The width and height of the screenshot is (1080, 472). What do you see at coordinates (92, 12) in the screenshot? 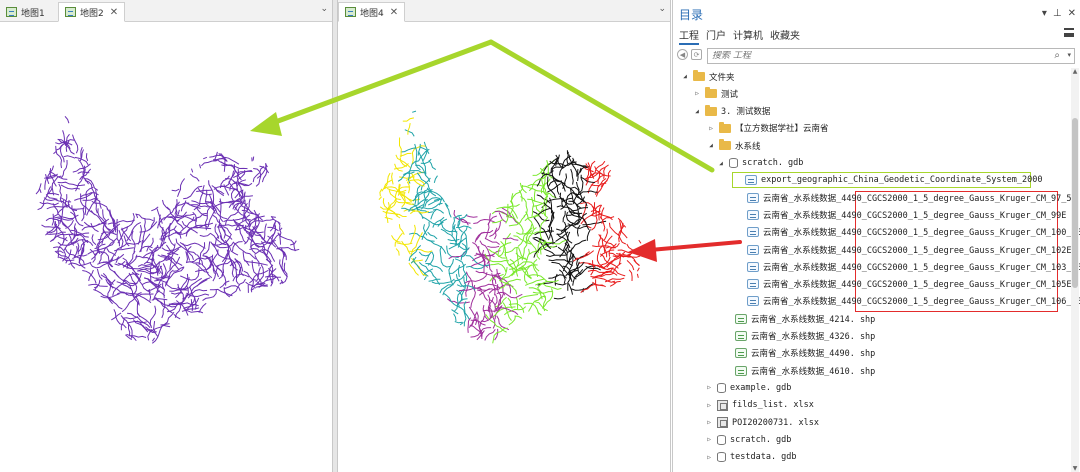
I see `tab-map2: 地图2 ✕` at bounding box center [92, 12].